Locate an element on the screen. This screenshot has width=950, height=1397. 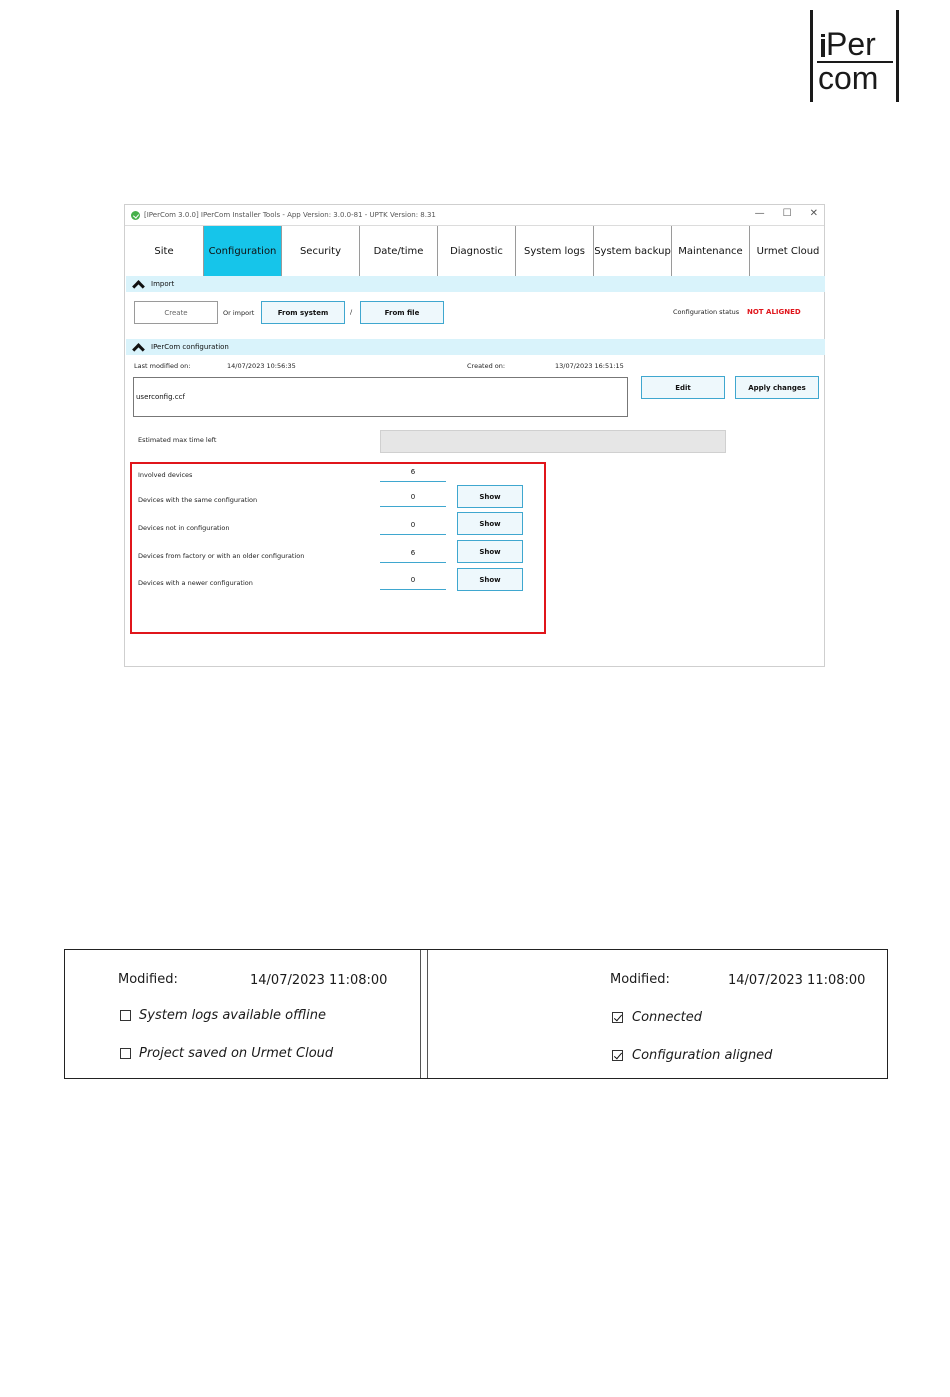
estimated-time-progress-bar is located at coordinates (553, 441).